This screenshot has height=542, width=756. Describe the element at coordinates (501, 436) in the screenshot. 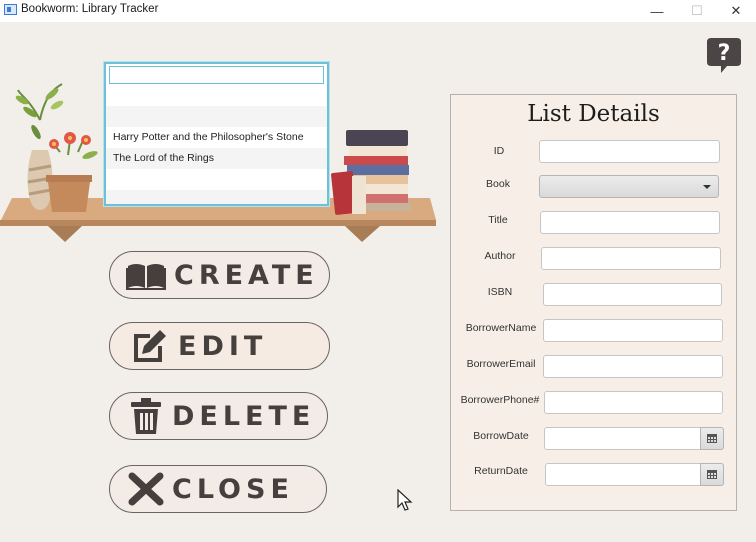

I see `field-label-borrow-date: BorrowDate` at that location.